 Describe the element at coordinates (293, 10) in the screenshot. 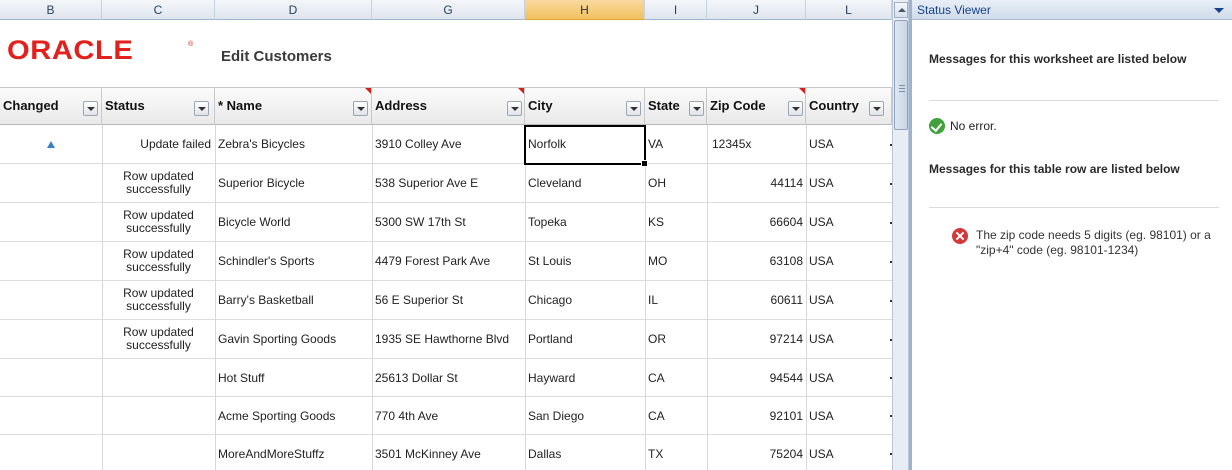

I see `column-header-d: D` at that location.